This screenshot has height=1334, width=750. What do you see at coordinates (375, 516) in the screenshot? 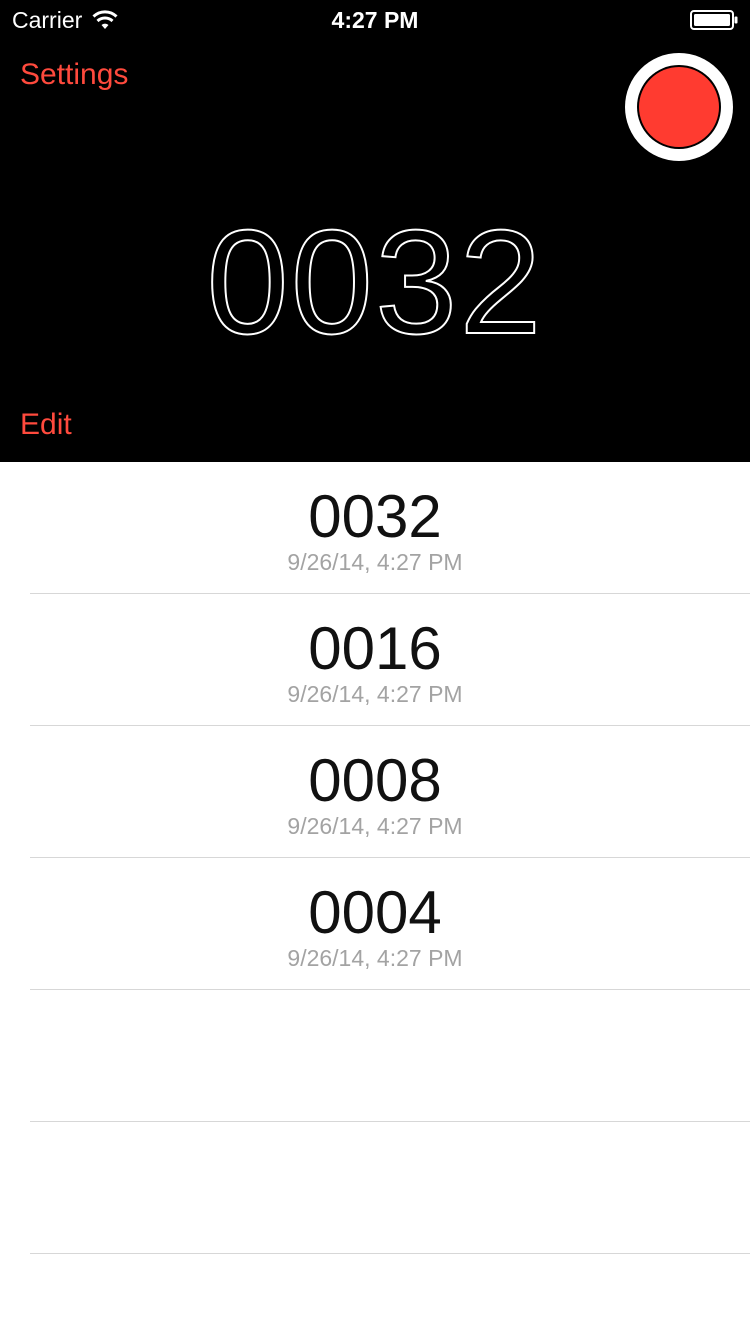
I see `list-item-count: 0032` at bounding box center [375, 516].